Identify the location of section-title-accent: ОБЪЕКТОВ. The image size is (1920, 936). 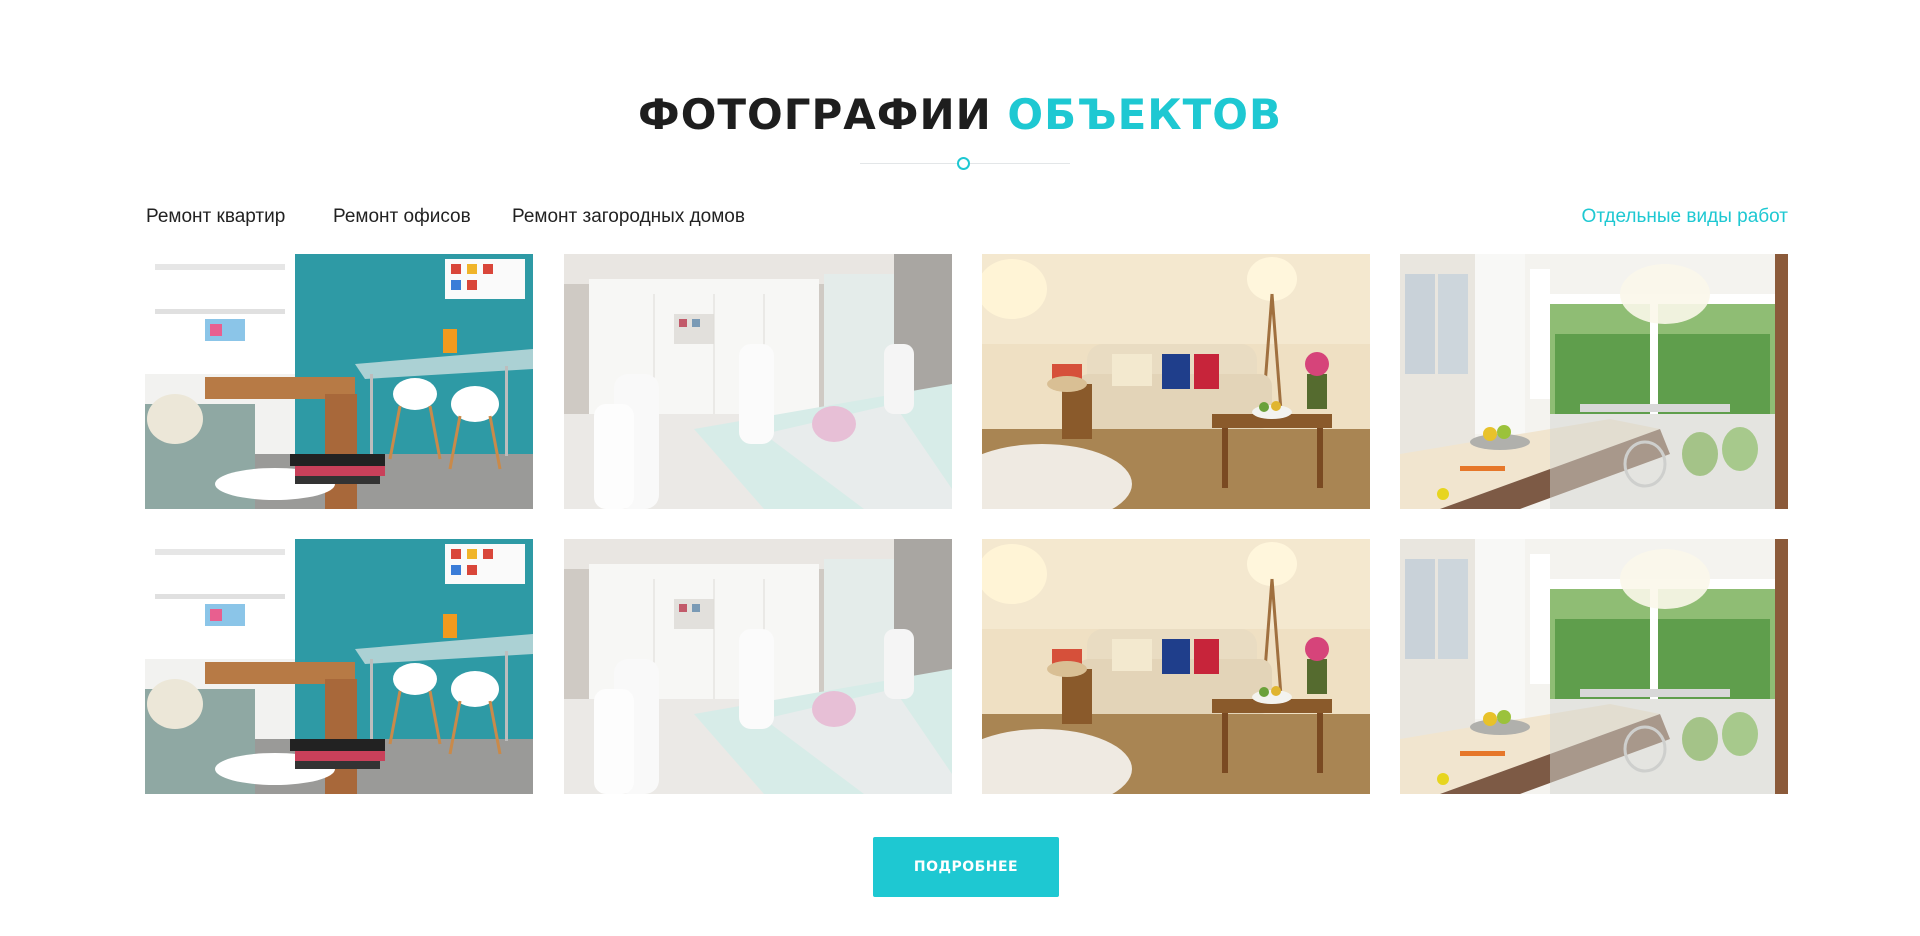
(1144, 114).